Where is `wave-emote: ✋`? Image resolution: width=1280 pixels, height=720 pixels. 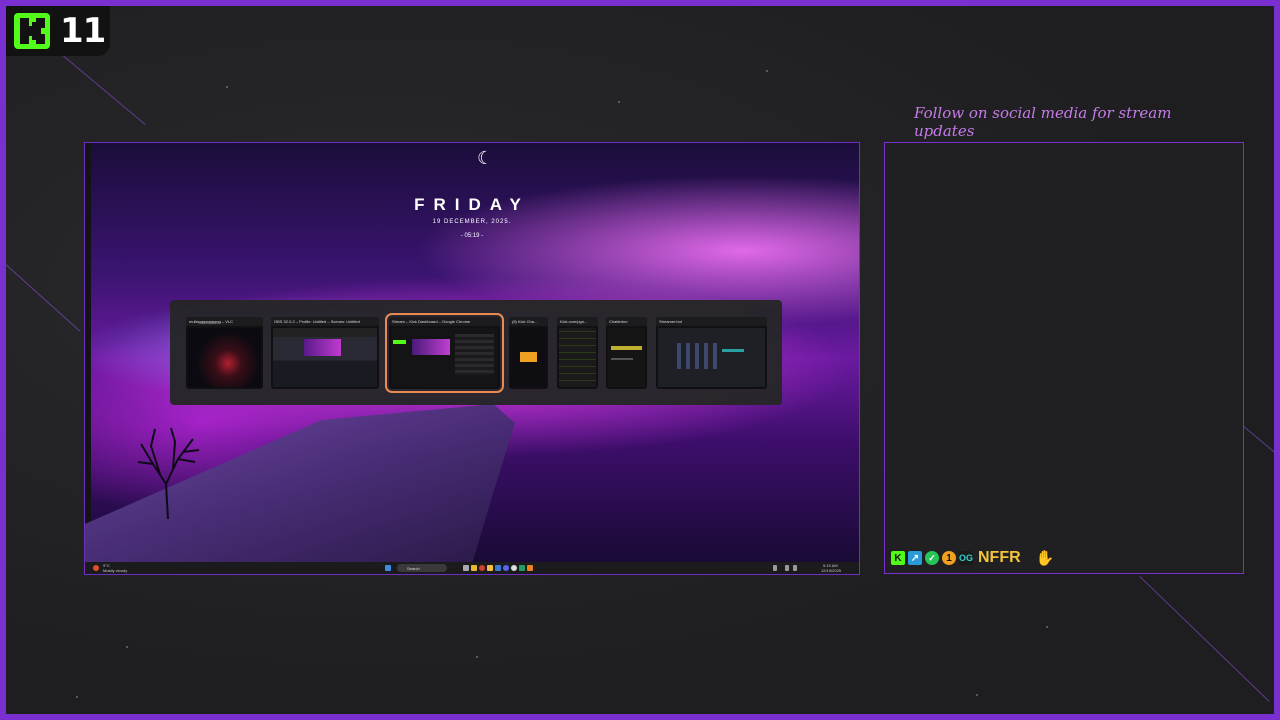
wave-emote: ✋ is located at coordinates (1045, 558).